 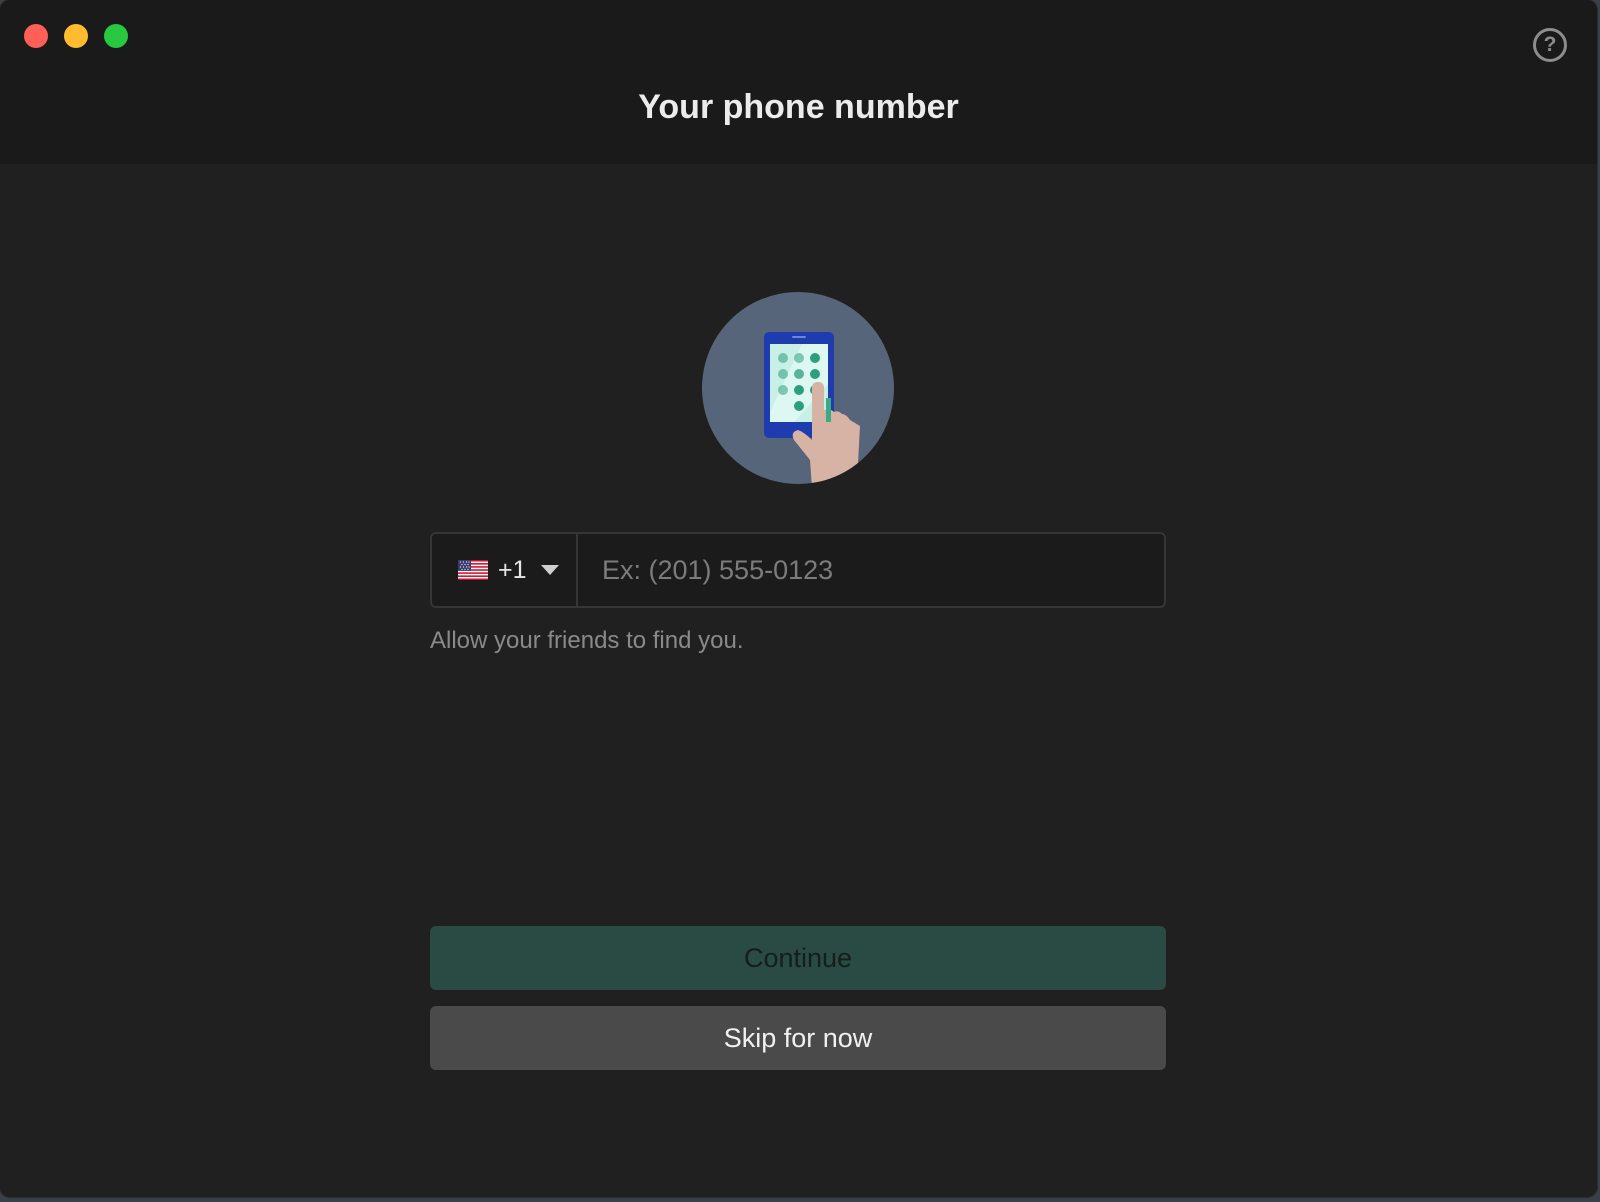 What do you see at coordinates (549, 570) in the screenshot?
I see `chevron-down-icon` at bounding box center [549, 570].